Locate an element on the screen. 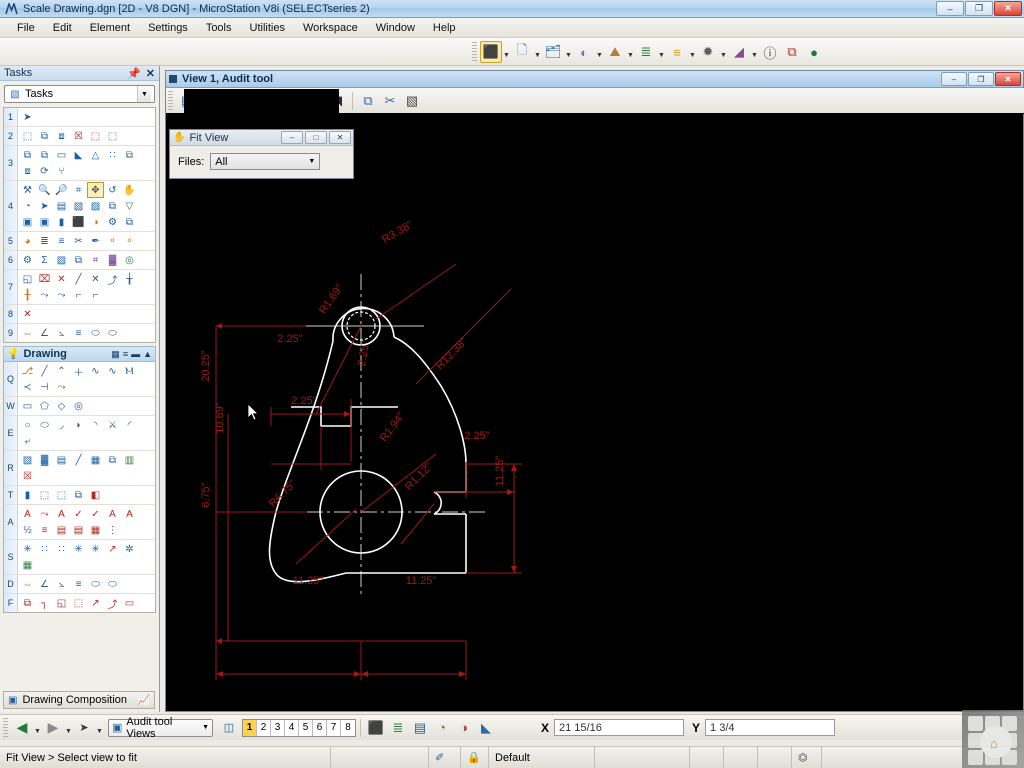 This screenshot has height=768, width=1024. view-3d-icon: ⬛ is located at coordinates (376, 728).